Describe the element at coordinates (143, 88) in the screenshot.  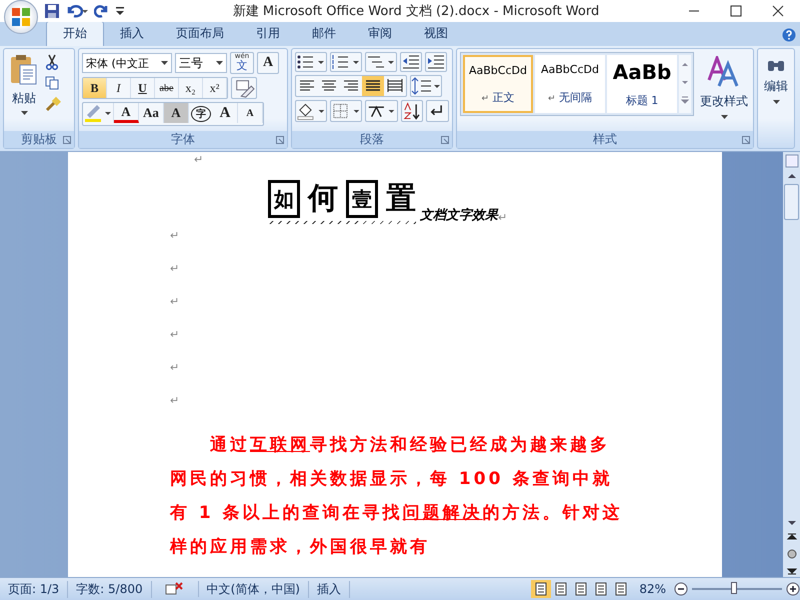
I see `format-button: U` at that location.